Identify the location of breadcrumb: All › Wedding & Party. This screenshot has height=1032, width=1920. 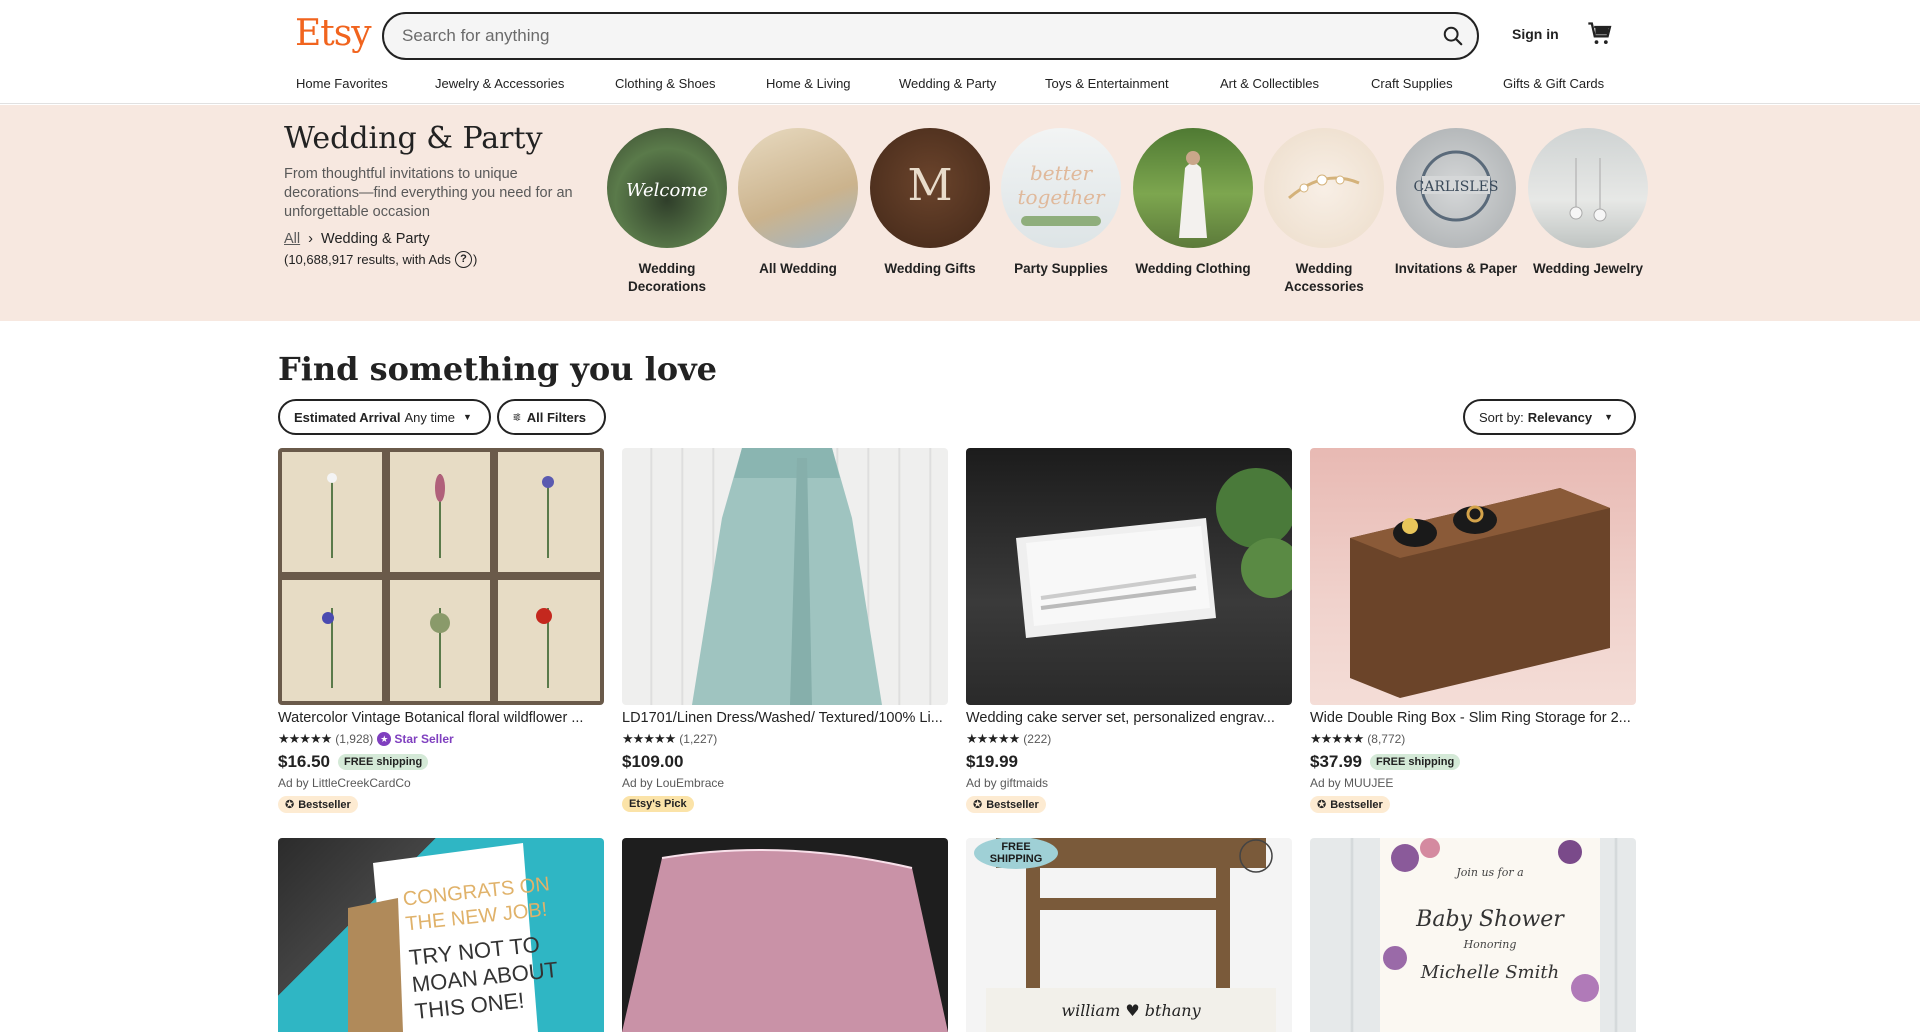
(357, 239).